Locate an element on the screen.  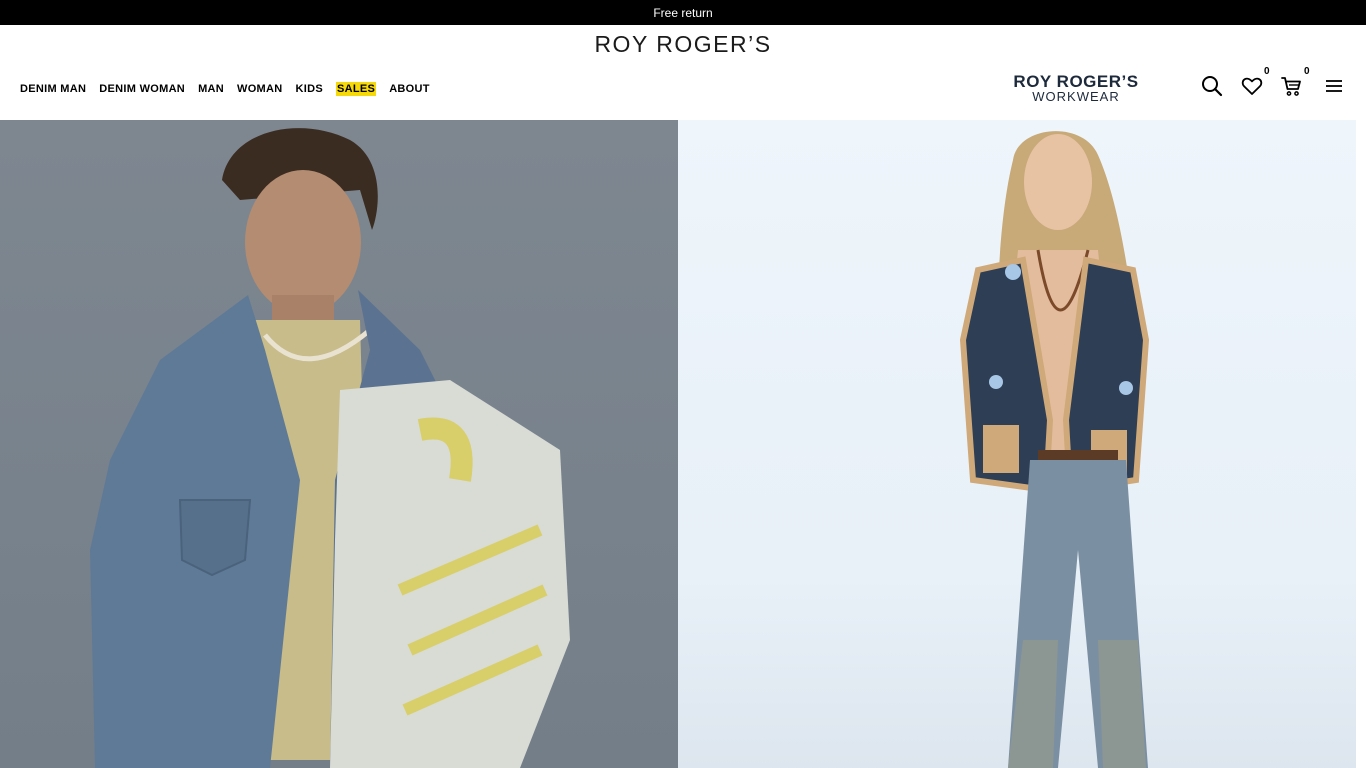
announcement-bar: Free return is located at coordinates (683, 12).